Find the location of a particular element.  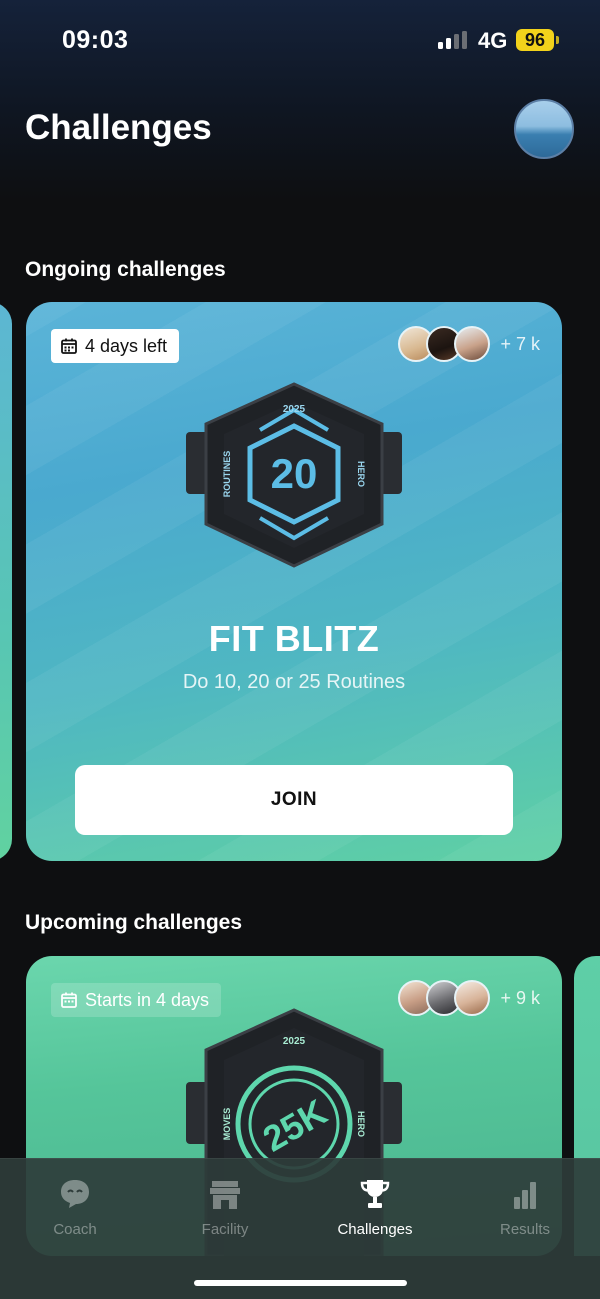

tab-results: Results is located at coordinates (525, 1207).